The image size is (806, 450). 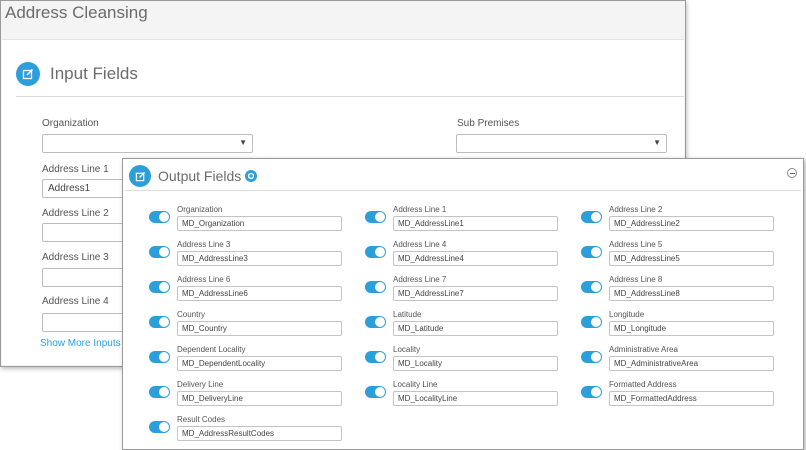 I want to click on output-field-label: Address Line 2, so click(x=636, y=209).